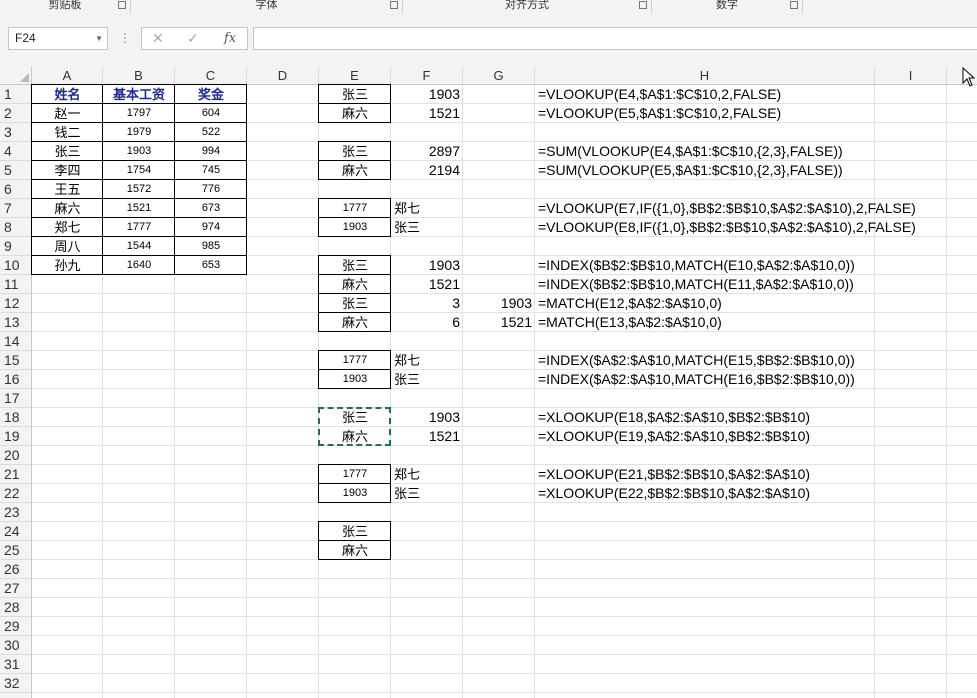 The height and width of the screenshot is (698, 977). What do you see at coordinates (427, 75) in the screenshot?
I see `column-header-f: F` at bounding box center [427, 75].